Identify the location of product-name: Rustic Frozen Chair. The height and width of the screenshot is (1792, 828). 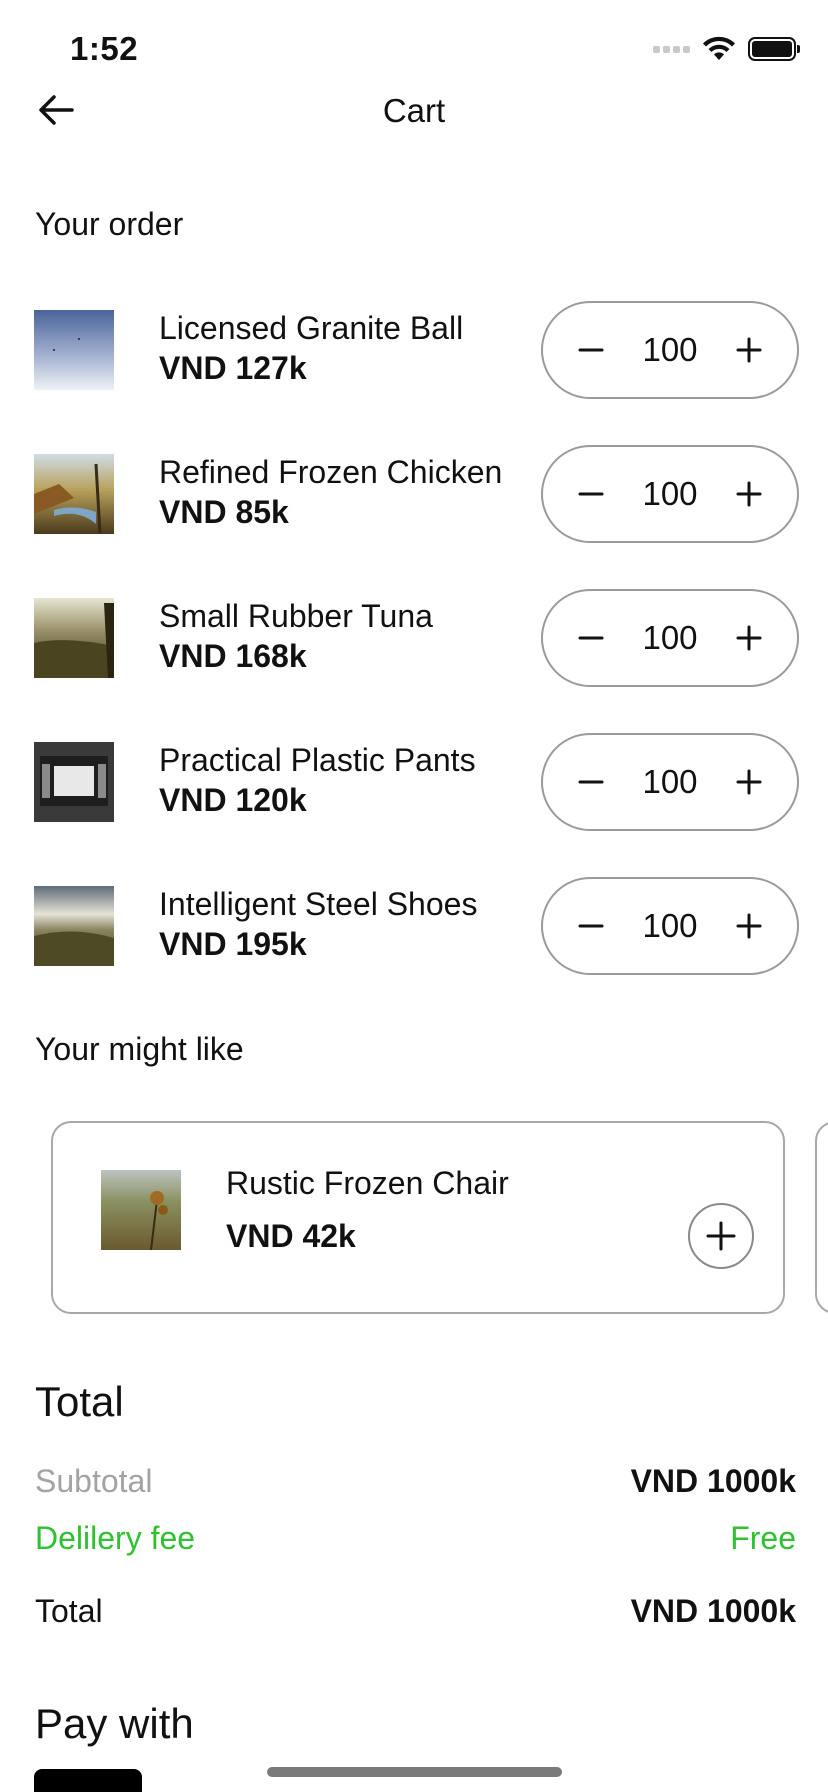
(367, 1183).